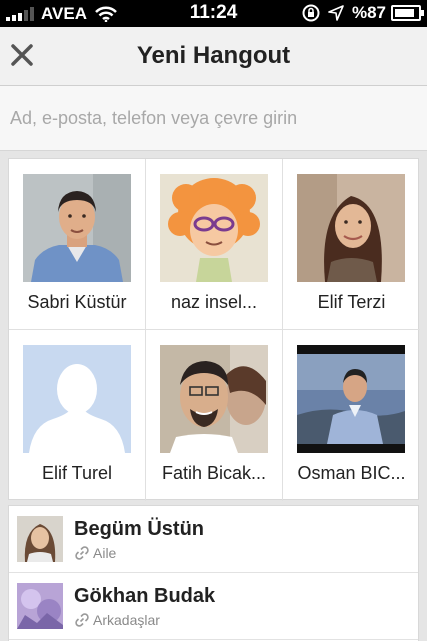  Describe the element at coordinates (145, 596) in the screenshot. I see `contact-name: Gökhan Budak` at that location.